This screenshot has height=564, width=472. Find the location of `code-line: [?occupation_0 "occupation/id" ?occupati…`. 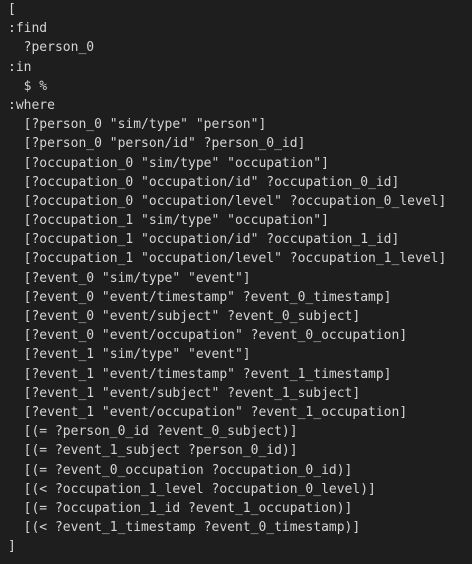

code-line: [?occupation_0 "occupation/id" ?occupati… is located at coordinates (204, 182).